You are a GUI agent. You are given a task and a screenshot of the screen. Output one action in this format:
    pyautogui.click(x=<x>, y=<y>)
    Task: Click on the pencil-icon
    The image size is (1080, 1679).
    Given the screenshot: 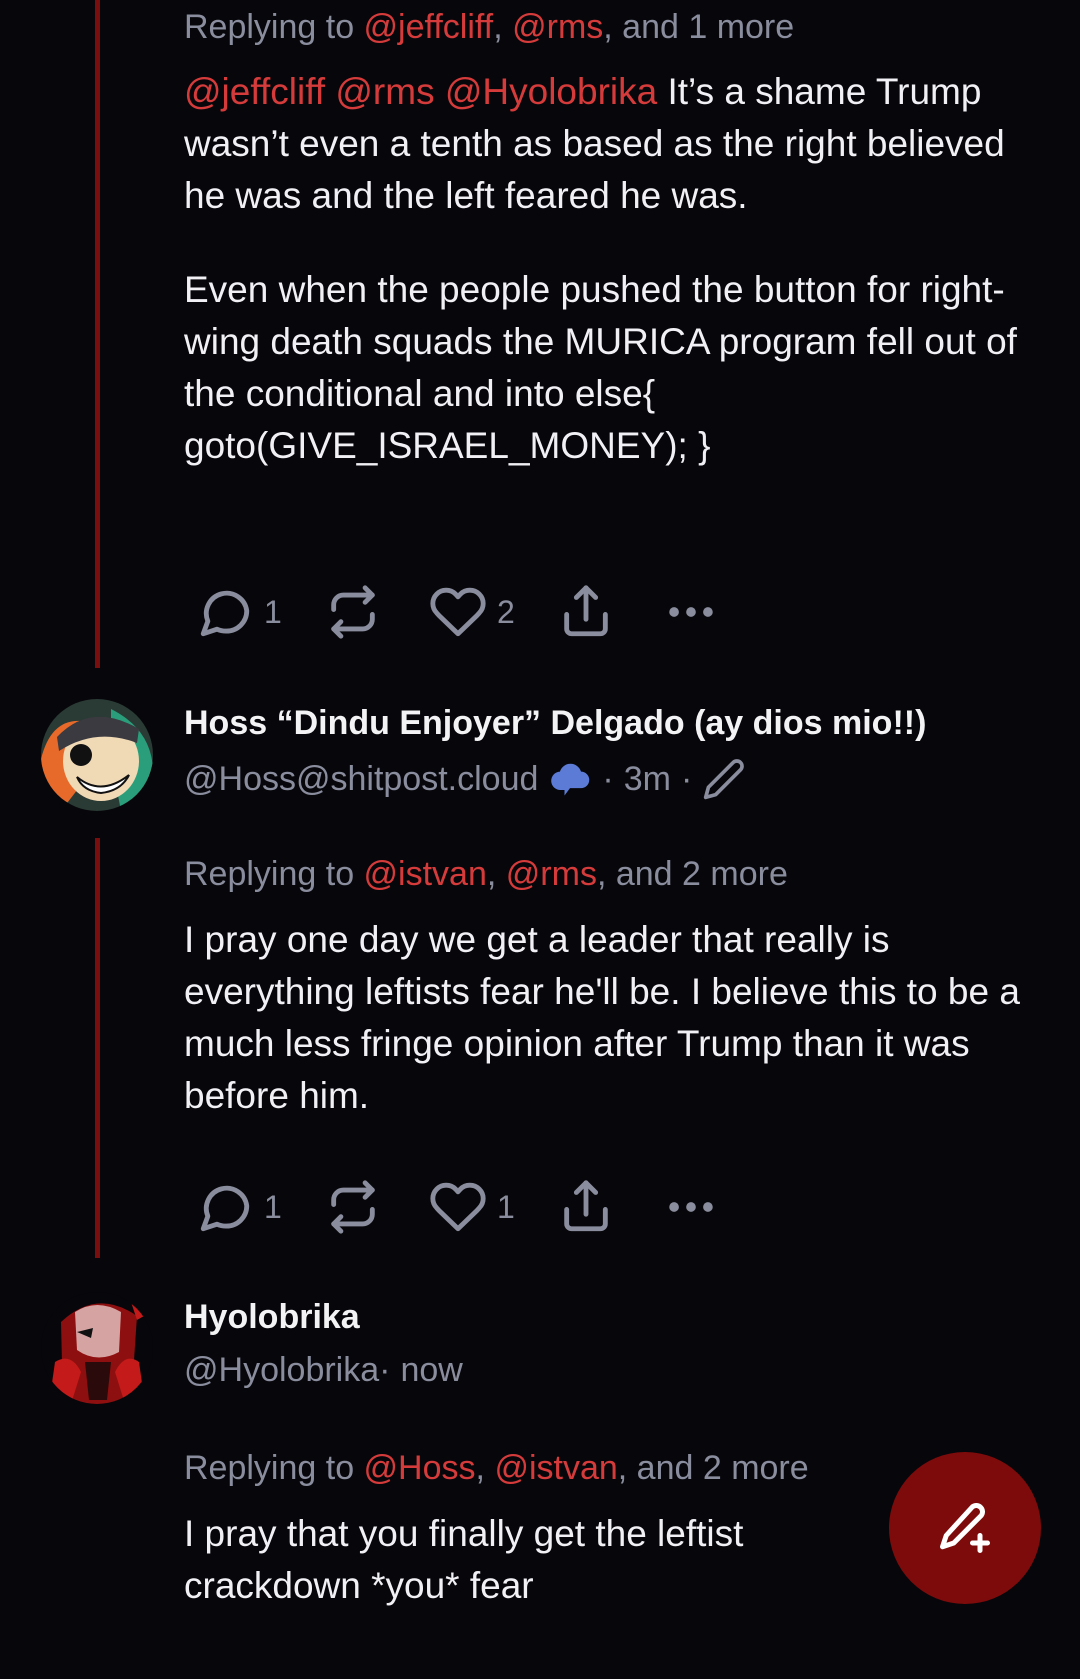 What is the action you would take?
    pyautogui.click(x=724, y=779)
    